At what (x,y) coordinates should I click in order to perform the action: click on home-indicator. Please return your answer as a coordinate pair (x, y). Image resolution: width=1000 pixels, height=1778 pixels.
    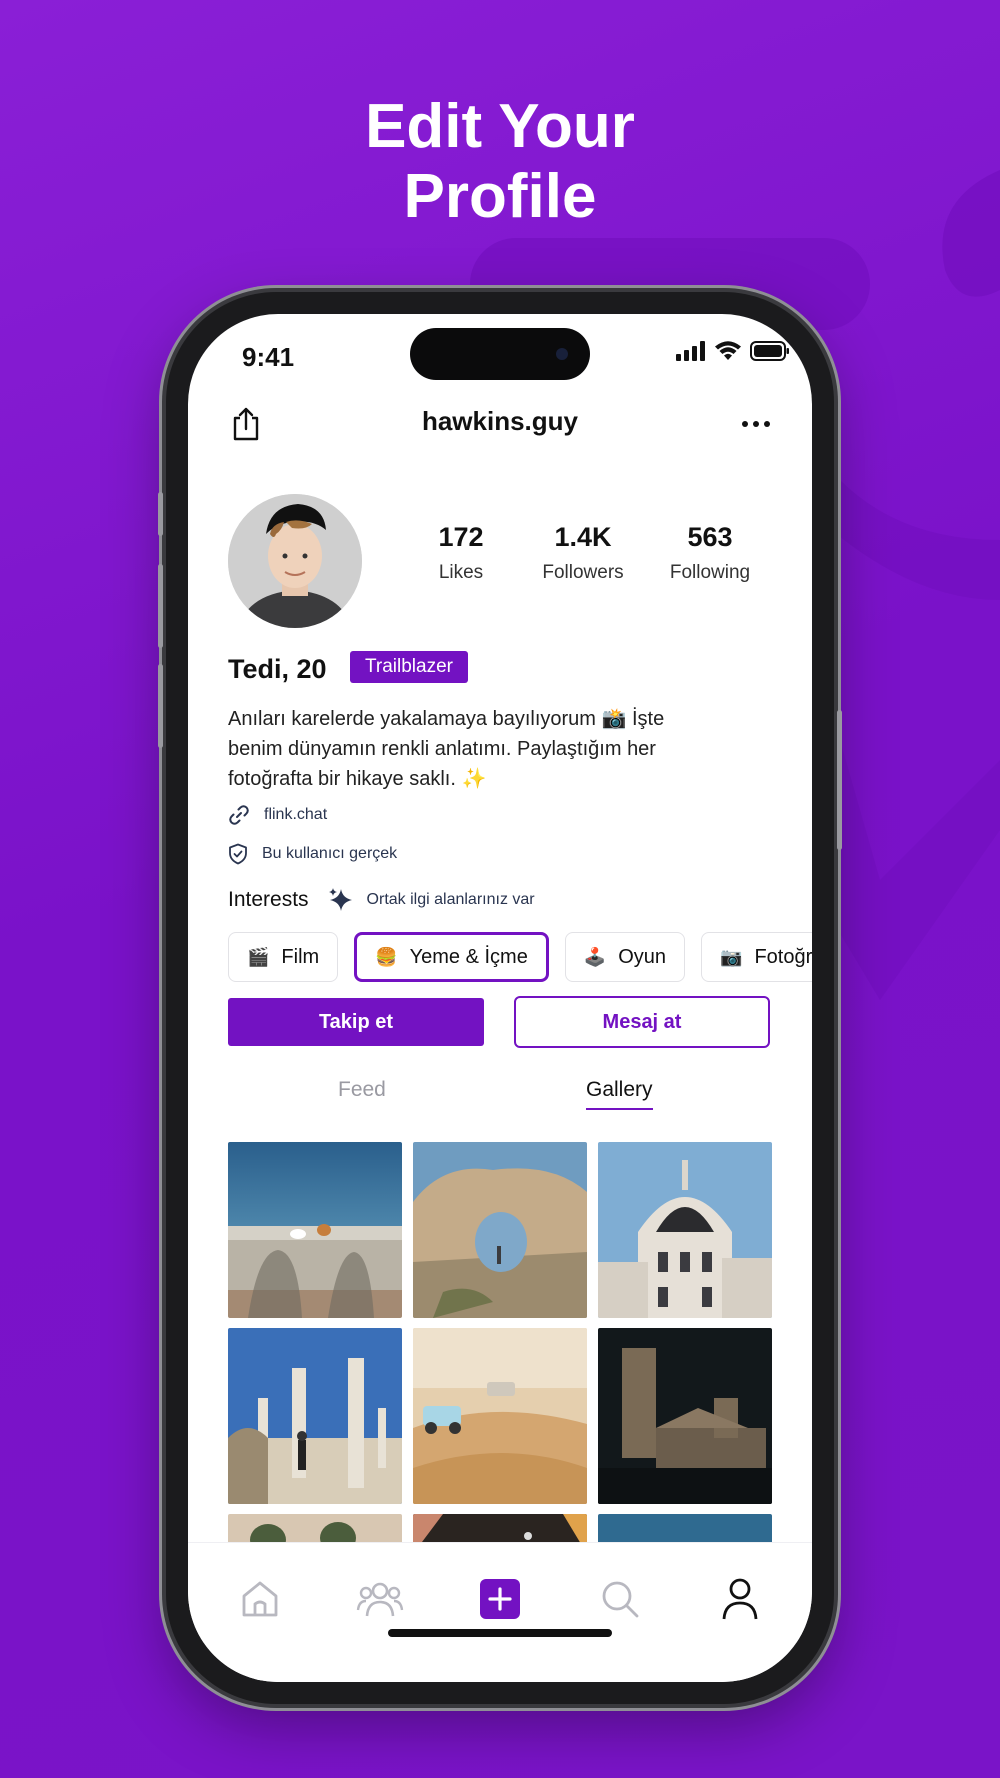
    Looking at the image, I should click on (500, 1633).